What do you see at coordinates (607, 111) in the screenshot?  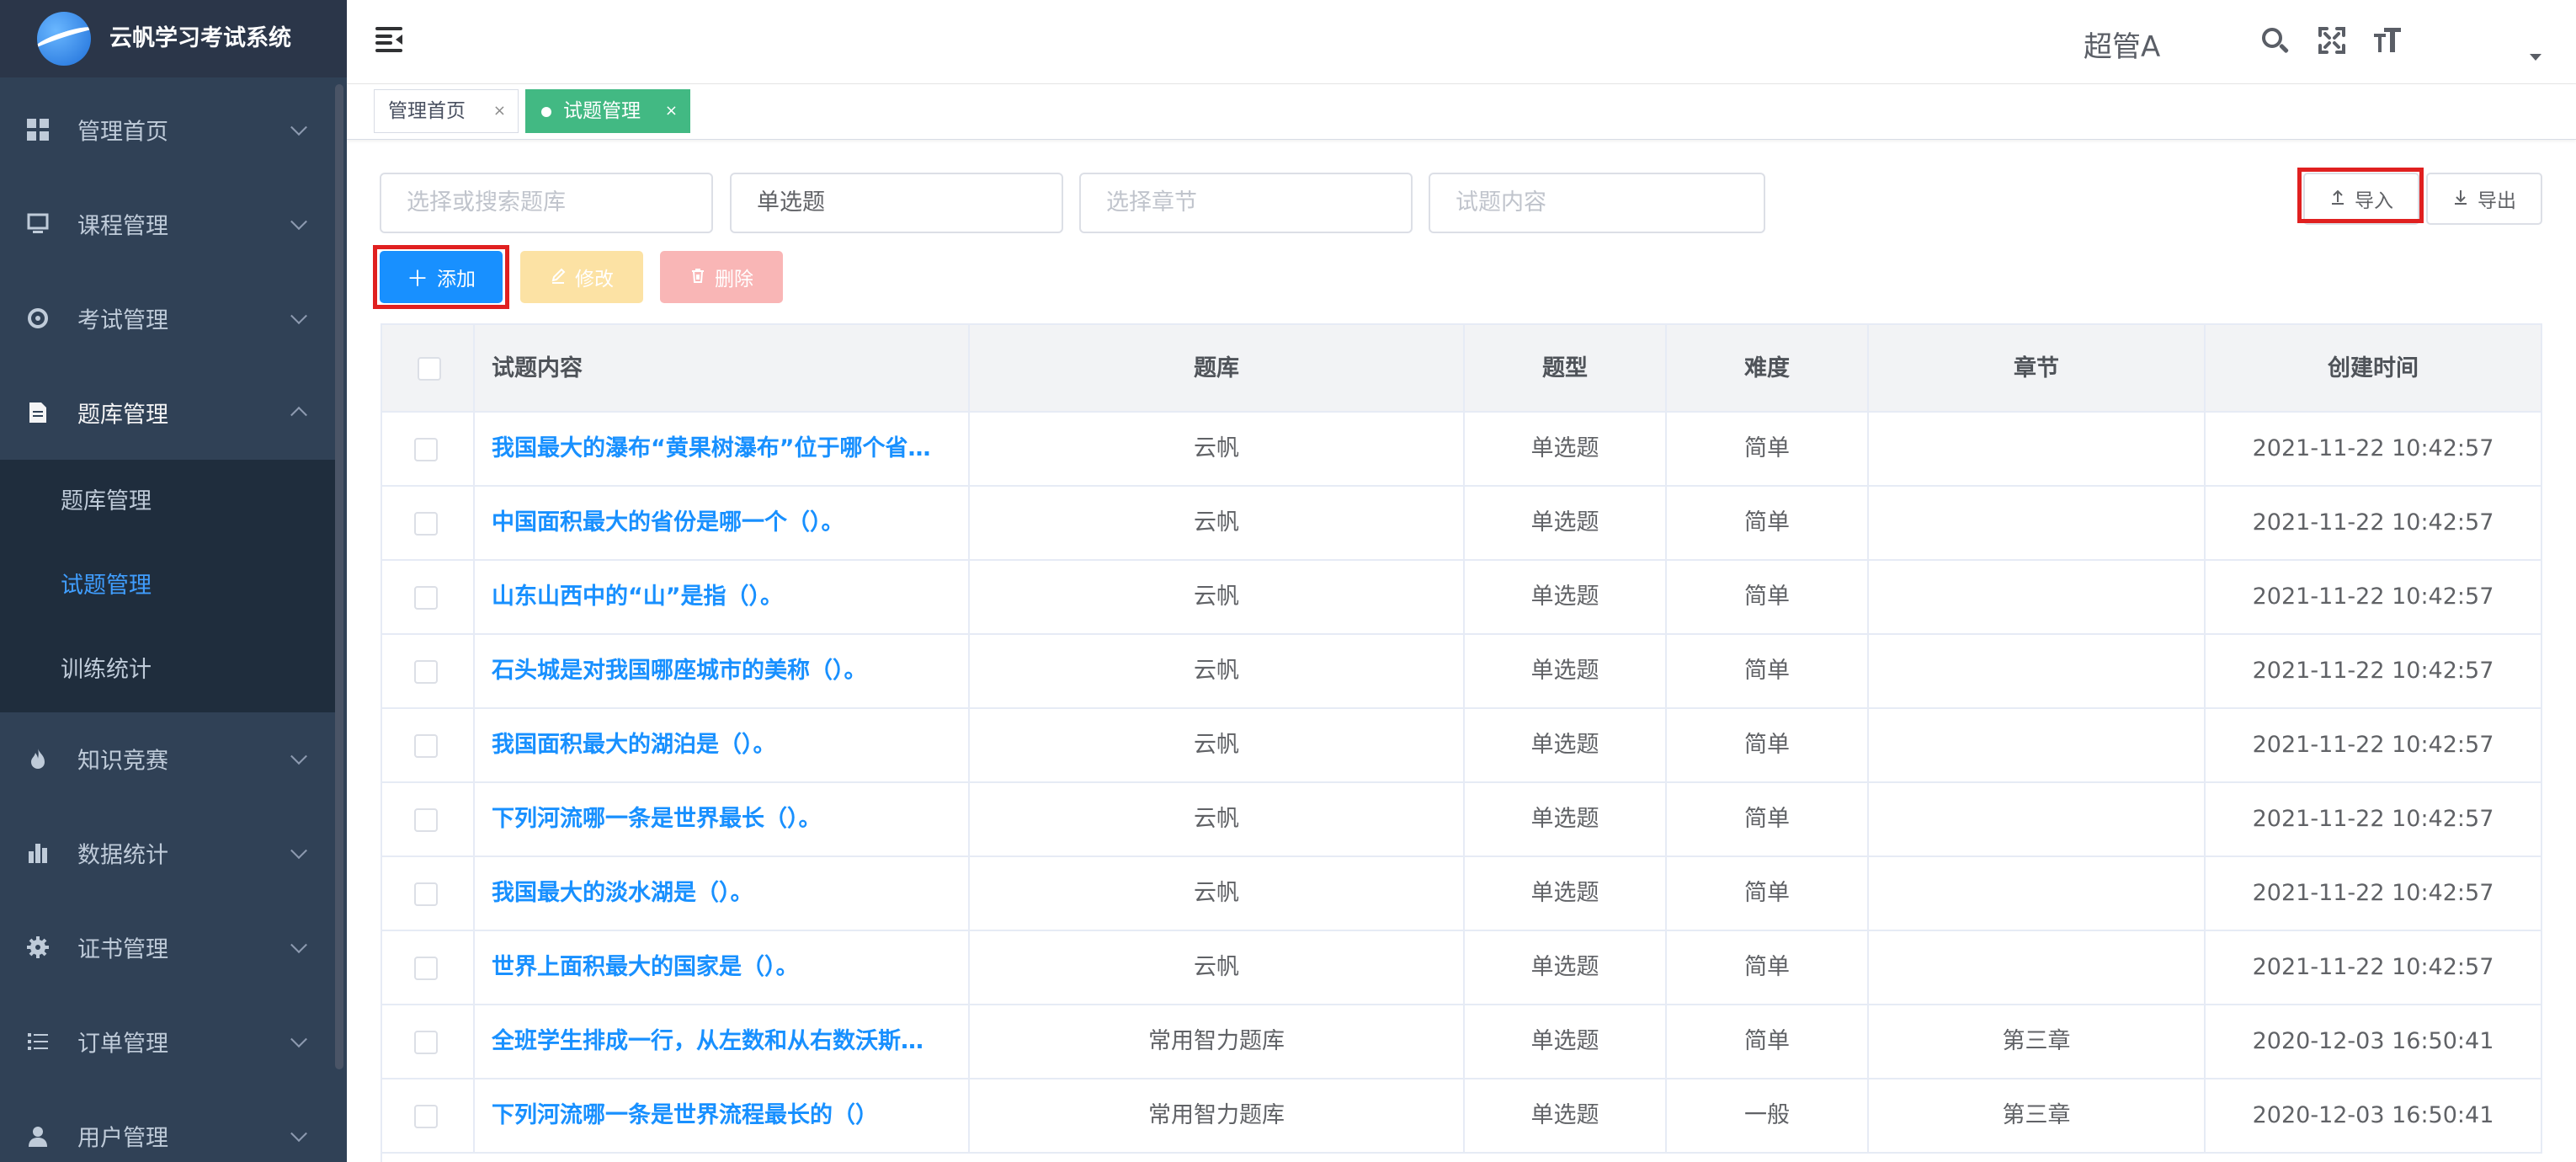 I see `tag-question-management: 试题管理 ×` at bounding box center [607, 111].